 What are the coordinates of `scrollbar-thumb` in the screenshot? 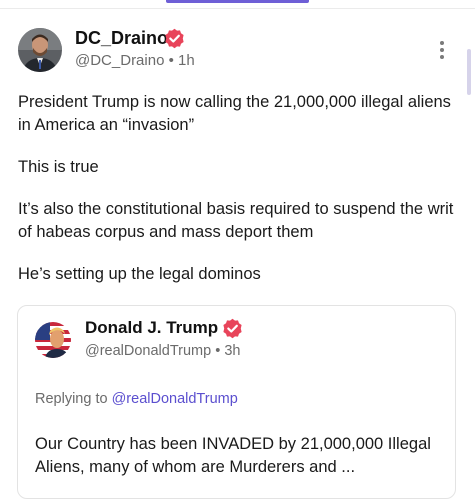 It's located at (469, 72).